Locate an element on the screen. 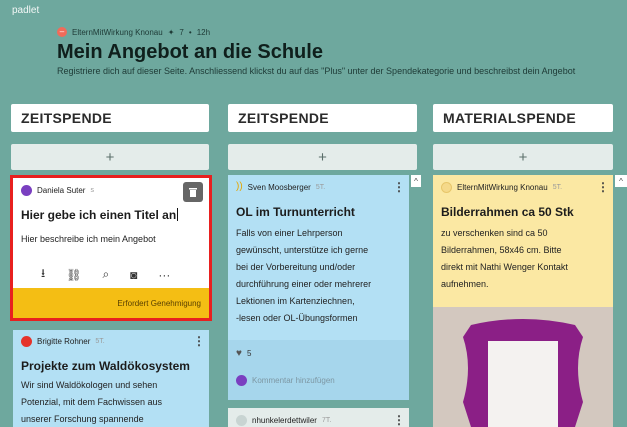 Image resolution: width=627 pixels, height=427 pixels. draft-title-input: Hier gebe ich einen Titel an is located at coordinates (100, 215).